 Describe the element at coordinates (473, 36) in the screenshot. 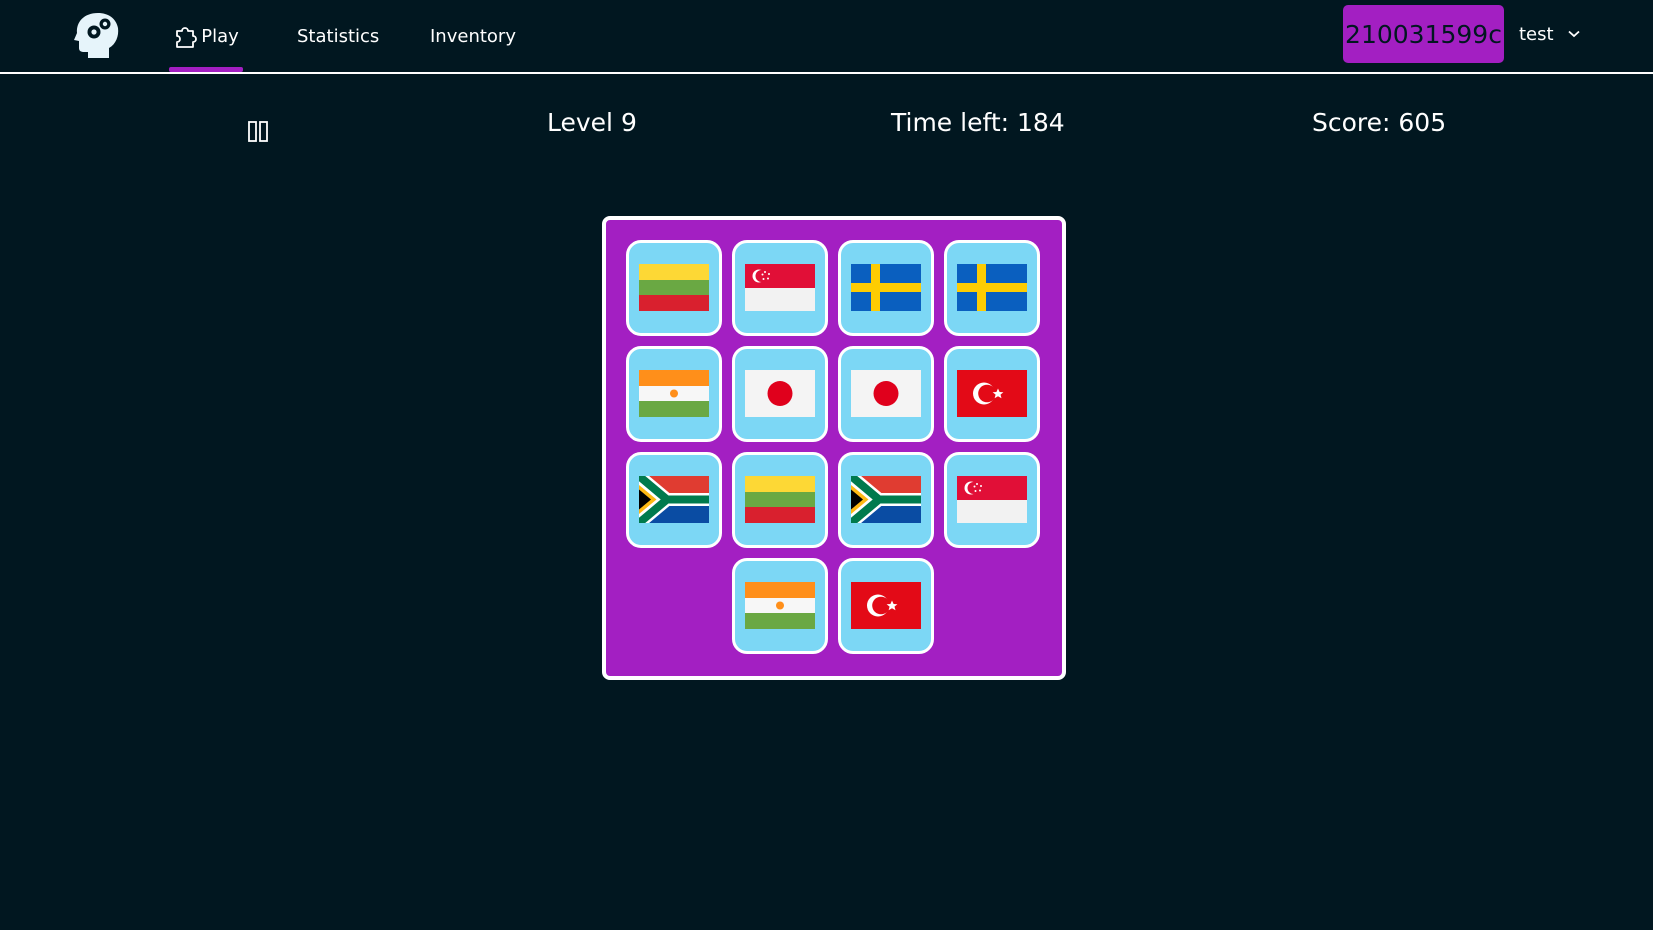

I see `tab-inventory: Inventory` at that location.